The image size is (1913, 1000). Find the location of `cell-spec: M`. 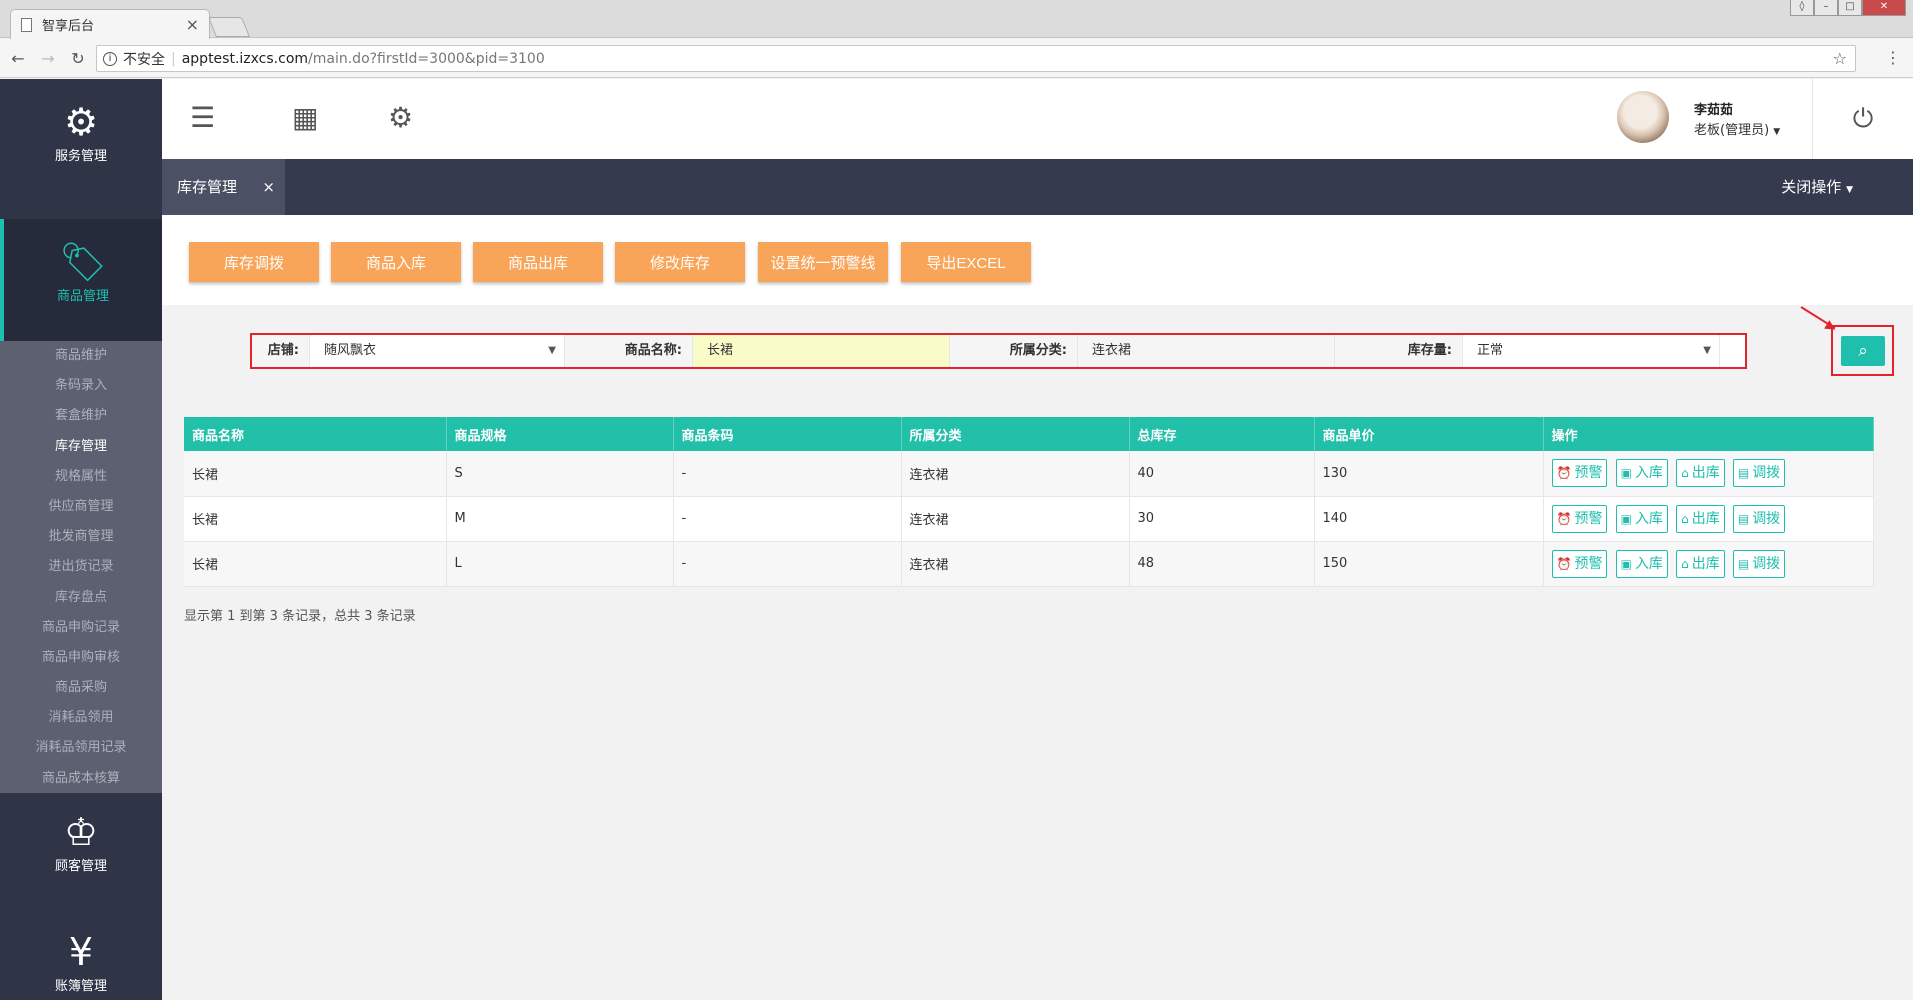

cell-spec: M is located at coordinates (560, 519).